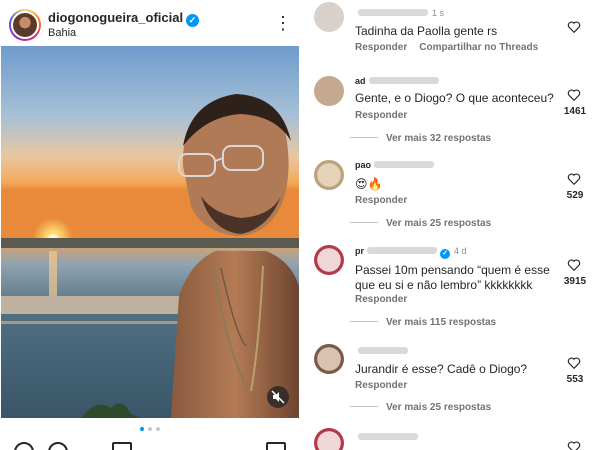  What do you see at coordinates (444, 285) in the screenshot?
I see `comment-text-line2: que eu si e não lembro” kkkkkkkk` at bounding box center [444, 285].